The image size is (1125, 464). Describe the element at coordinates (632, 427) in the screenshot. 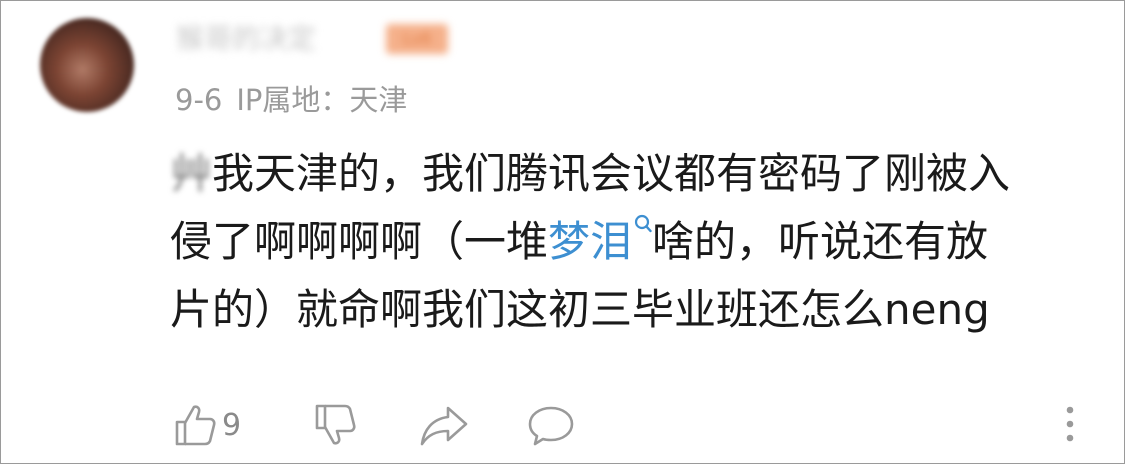

I see `comment-actions: 9` at that location.